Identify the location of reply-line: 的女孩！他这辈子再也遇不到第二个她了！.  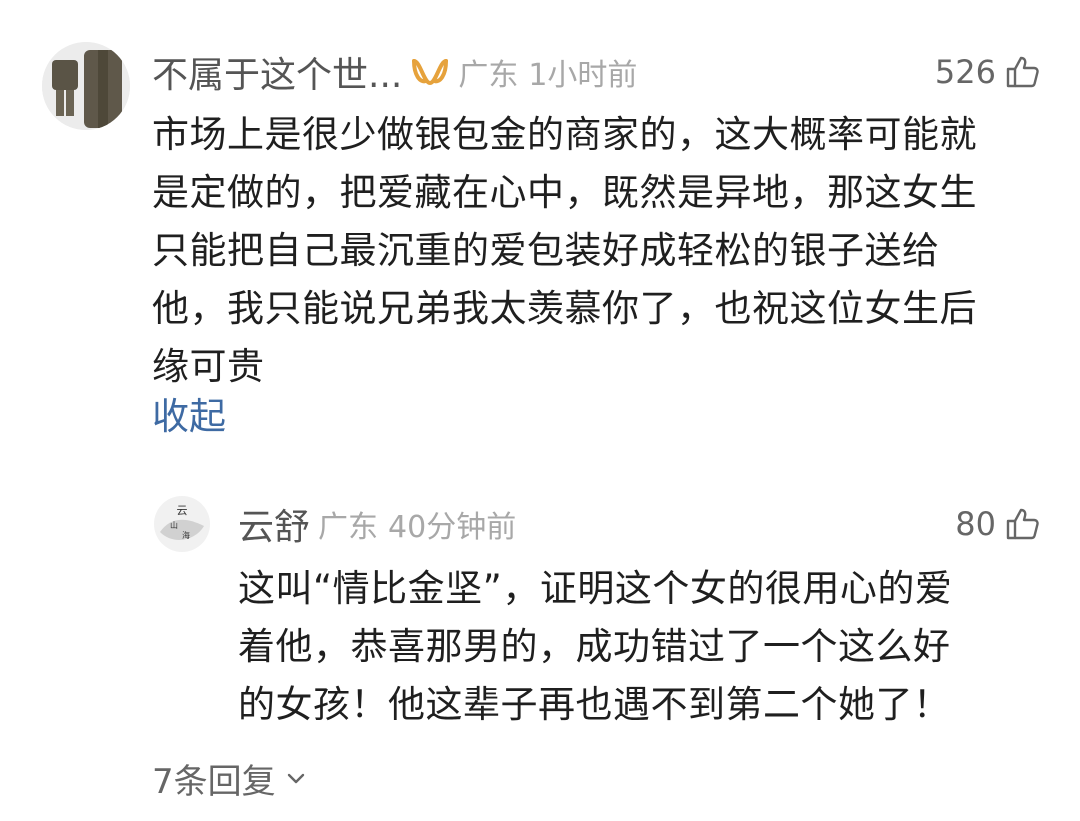
(594, 704).